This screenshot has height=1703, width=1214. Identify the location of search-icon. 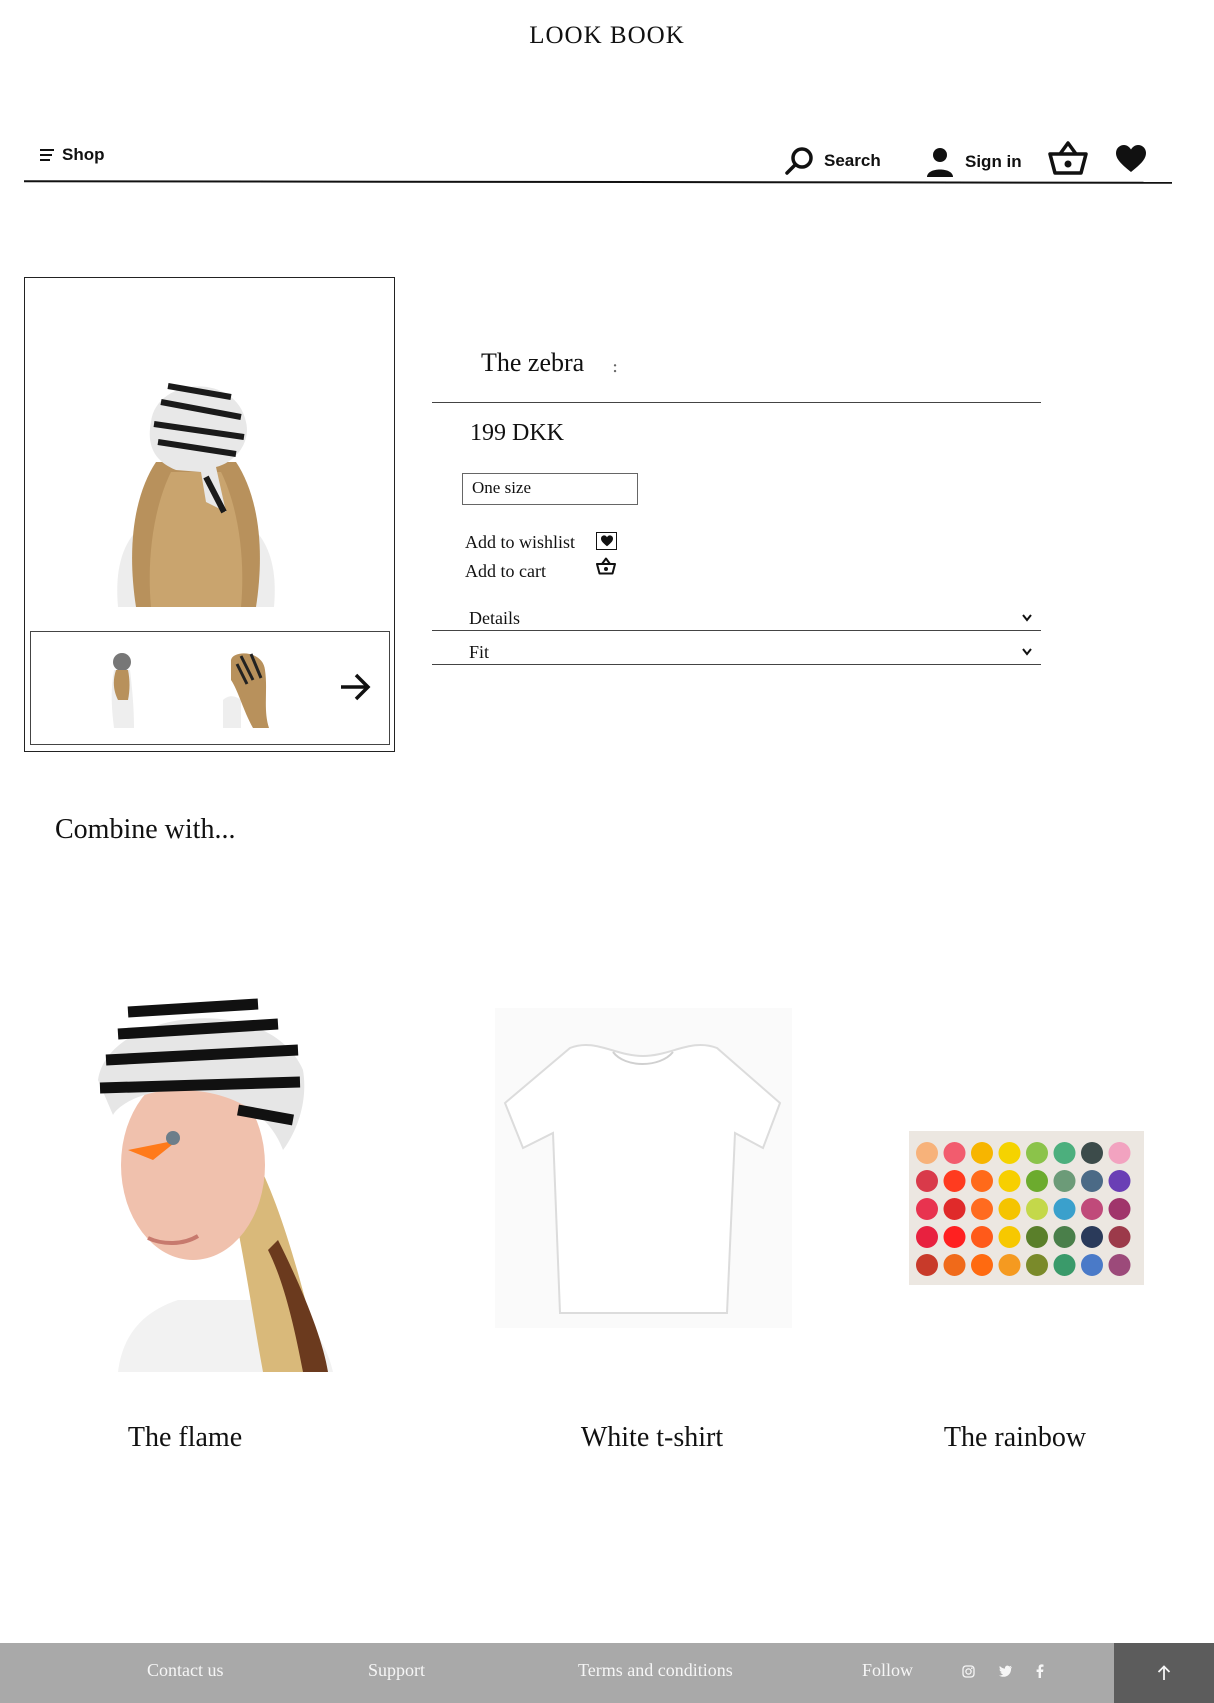
(799, 161).